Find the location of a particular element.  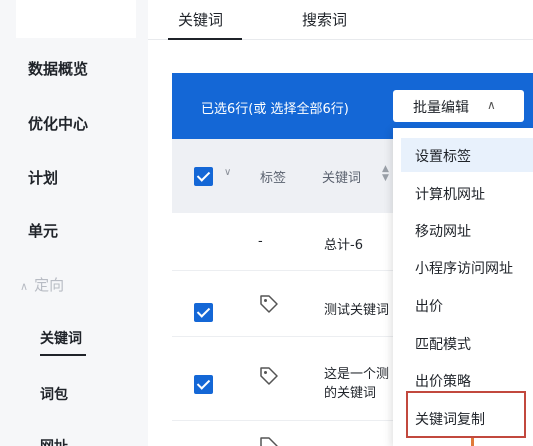

header-tag: 标签 is located at coordinates (273, 178).